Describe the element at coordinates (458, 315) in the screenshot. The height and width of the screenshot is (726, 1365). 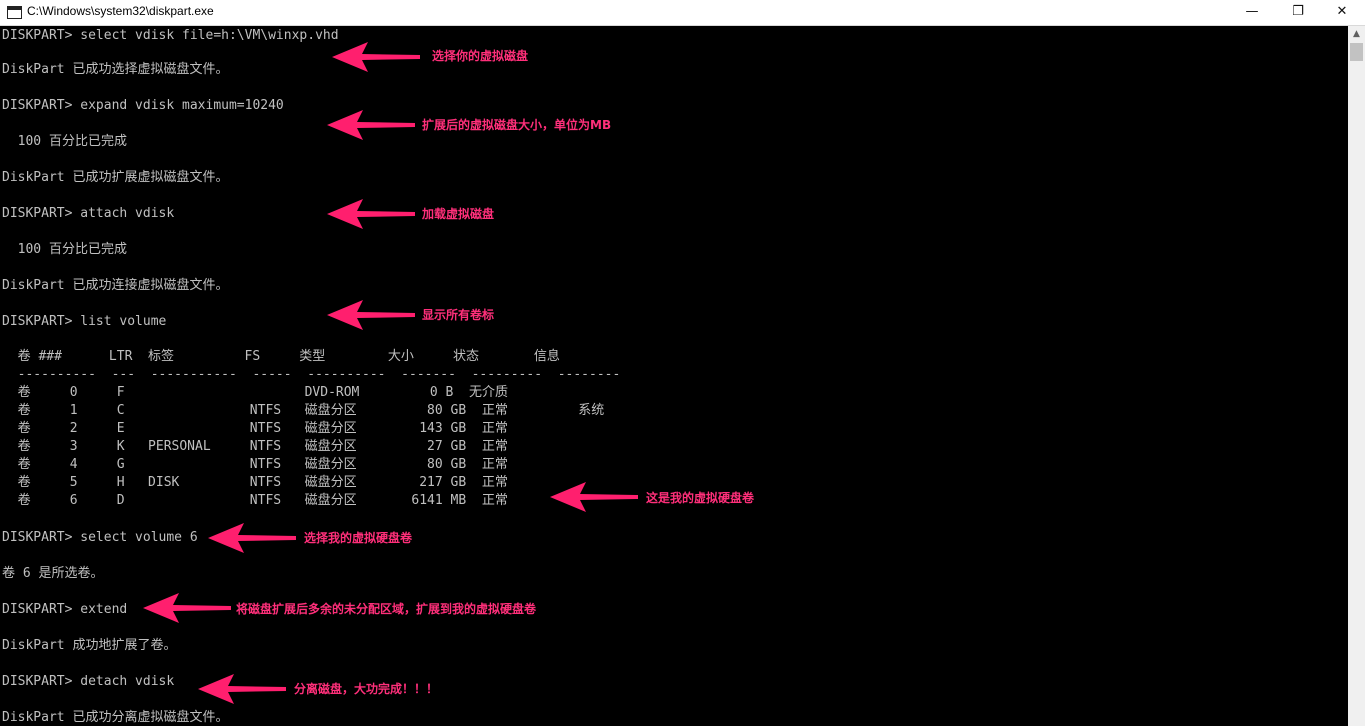
I see `annotation-list-volume: 显示所有卷标` at that location.